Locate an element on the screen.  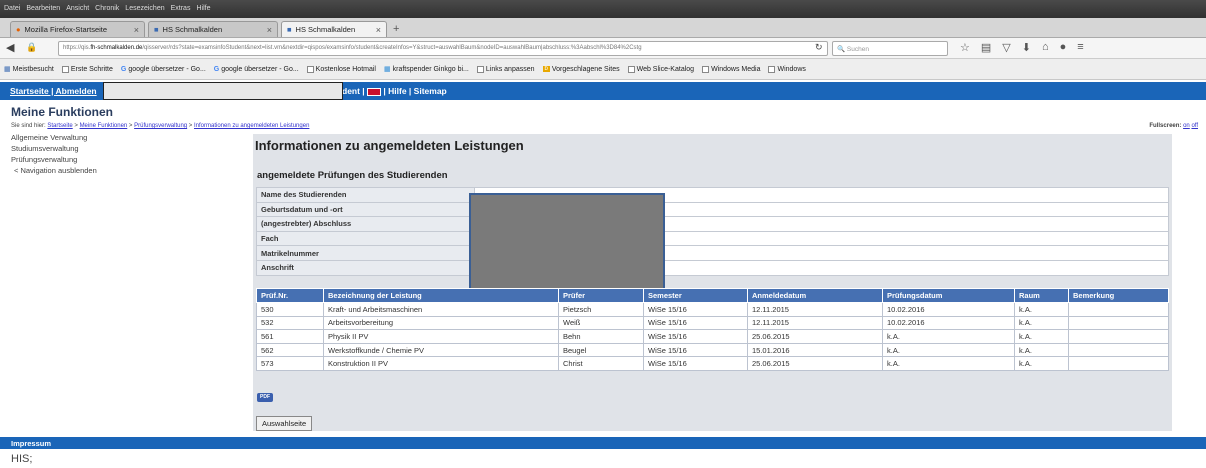
bookmark-web-slice: Web Slice-Katalog is located at coordinates (661, 69).